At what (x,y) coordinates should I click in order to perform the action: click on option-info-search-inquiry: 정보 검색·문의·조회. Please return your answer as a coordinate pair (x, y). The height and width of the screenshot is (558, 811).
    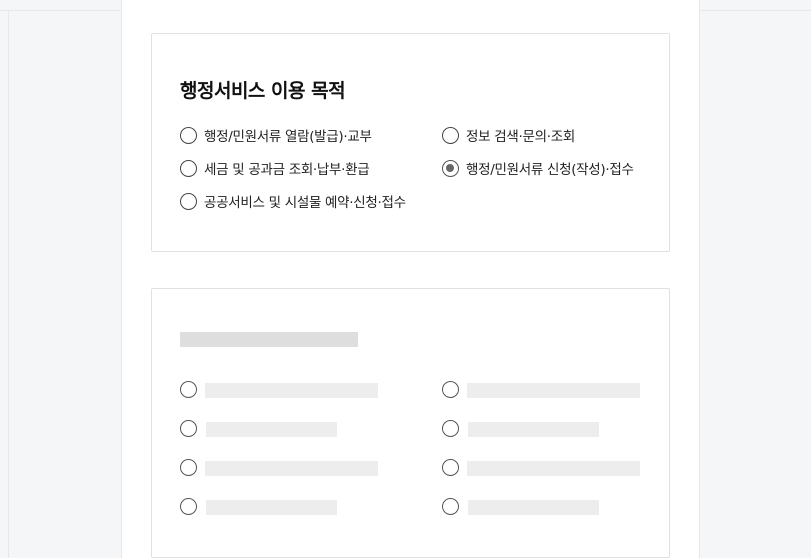
    Looking at the image, I should click on (508, 135).